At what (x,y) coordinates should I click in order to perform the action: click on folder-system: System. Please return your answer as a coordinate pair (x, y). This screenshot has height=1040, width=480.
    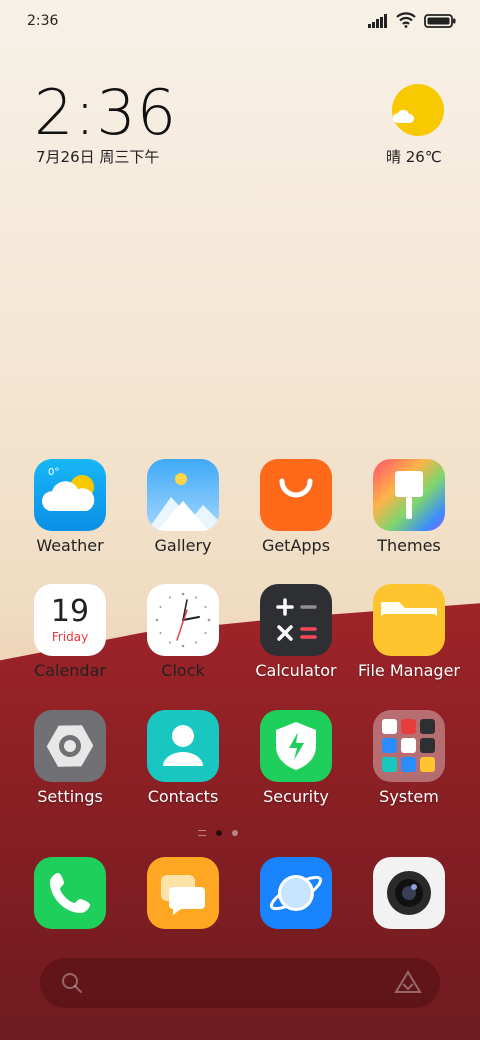
    Looking at the image, I should click on (409, 758).